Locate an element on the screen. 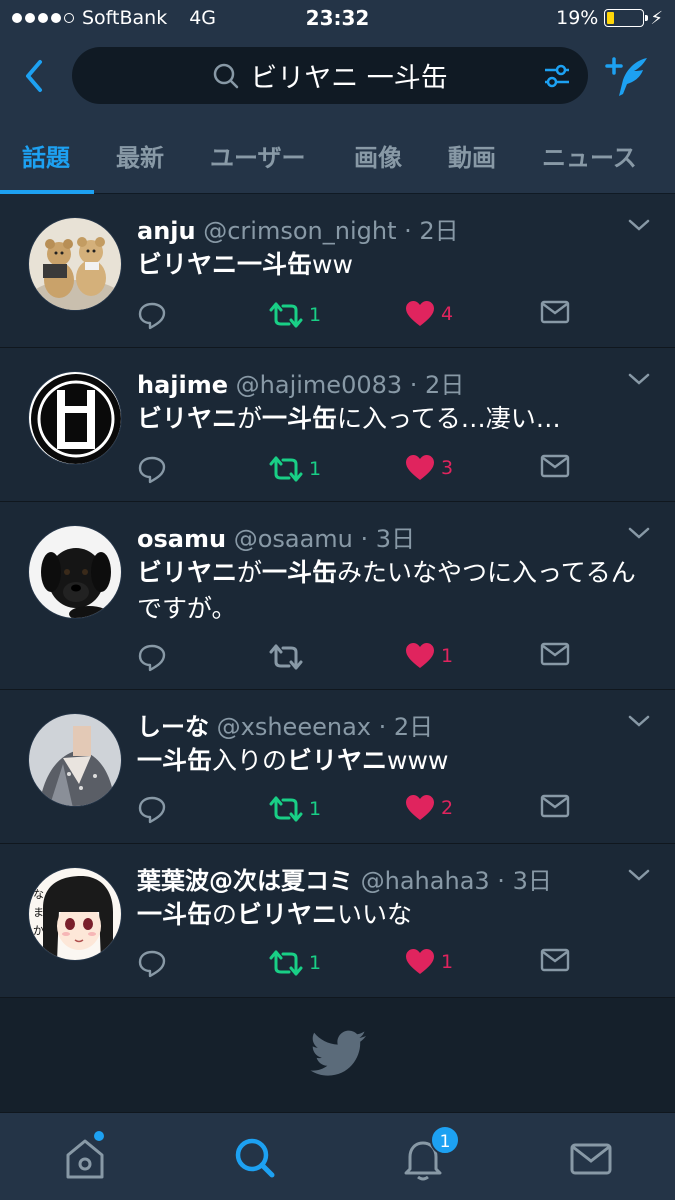  tweet-actions: 1 is located at coordinates (387, 658).